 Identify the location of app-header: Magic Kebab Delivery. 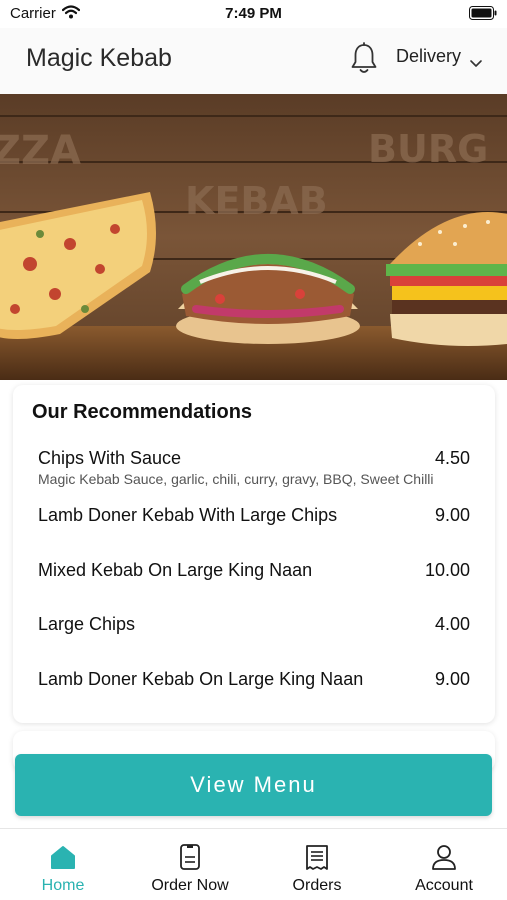
(253, 61).